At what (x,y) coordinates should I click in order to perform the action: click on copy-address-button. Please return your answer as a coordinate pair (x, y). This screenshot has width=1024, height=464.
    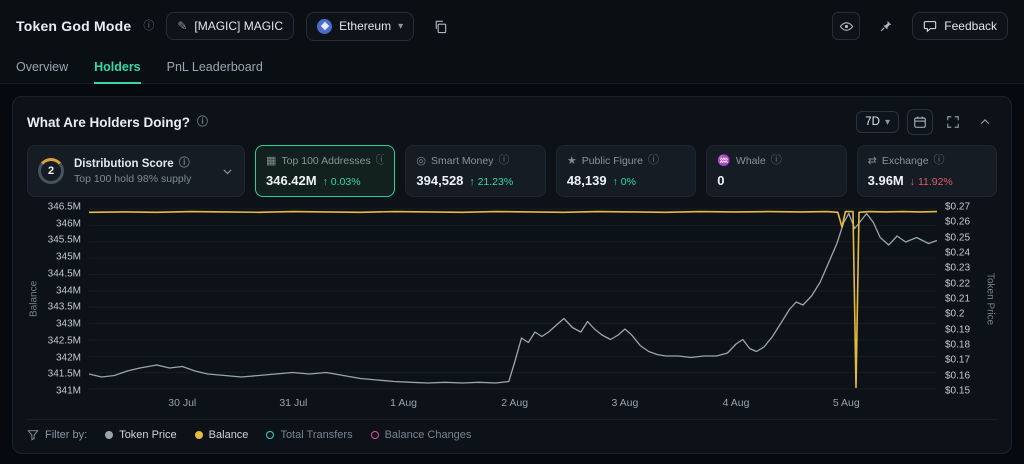
    Looking at the image, I should click on (440, 26).